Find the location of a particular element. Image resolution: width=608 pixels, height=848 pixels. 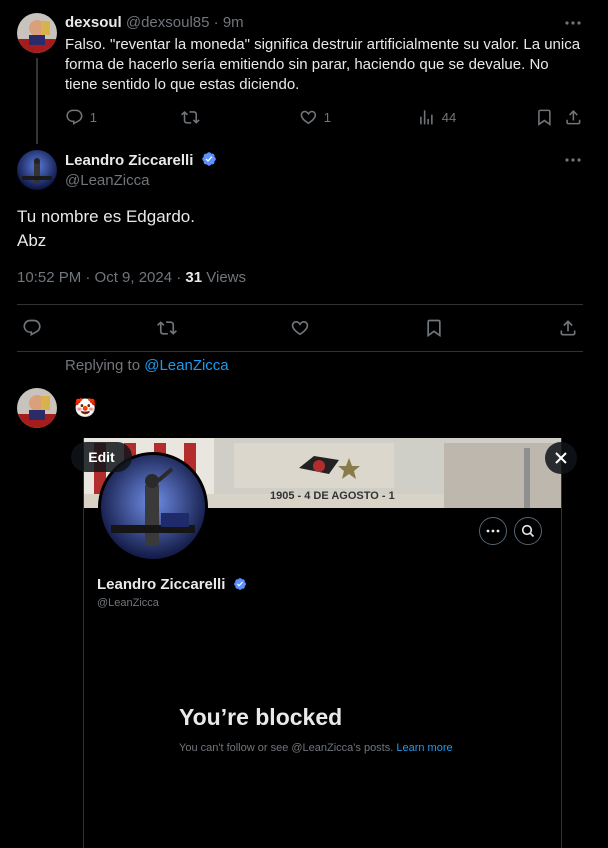

reply1-repost-button is located at coordinates (190, 117).